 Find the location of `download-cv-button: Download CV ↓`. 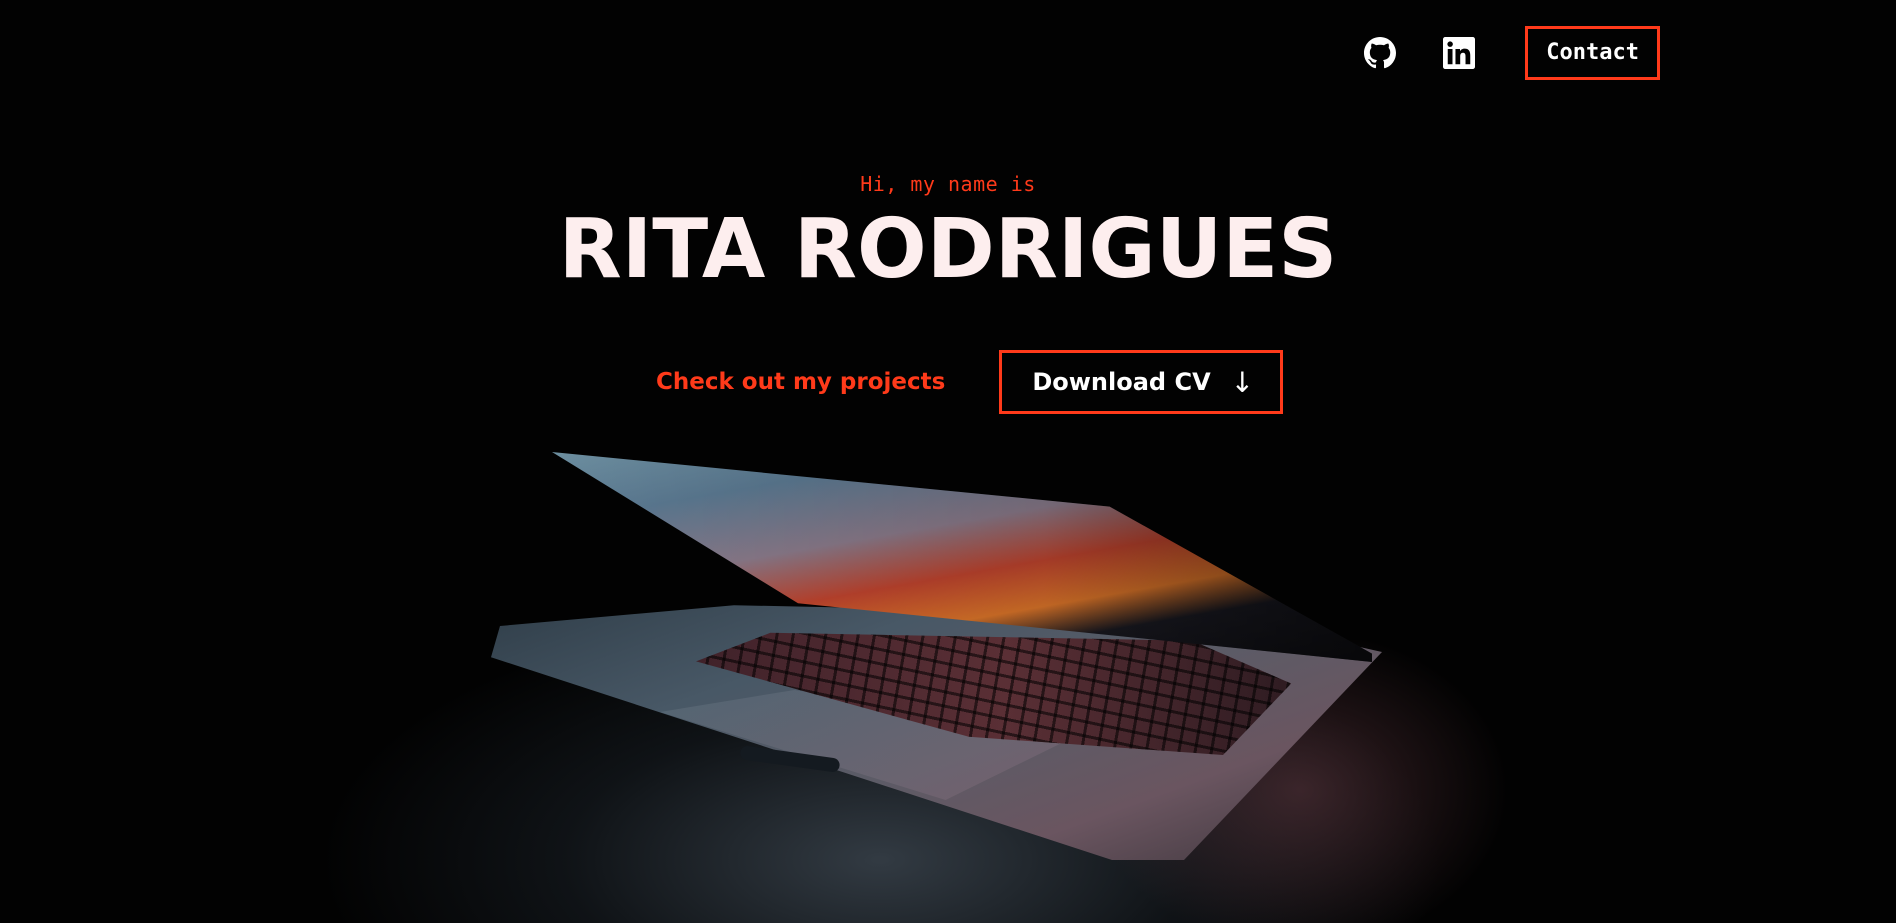

download-cv-button: Download CV ↓ is located at coordinates (1141, 382).